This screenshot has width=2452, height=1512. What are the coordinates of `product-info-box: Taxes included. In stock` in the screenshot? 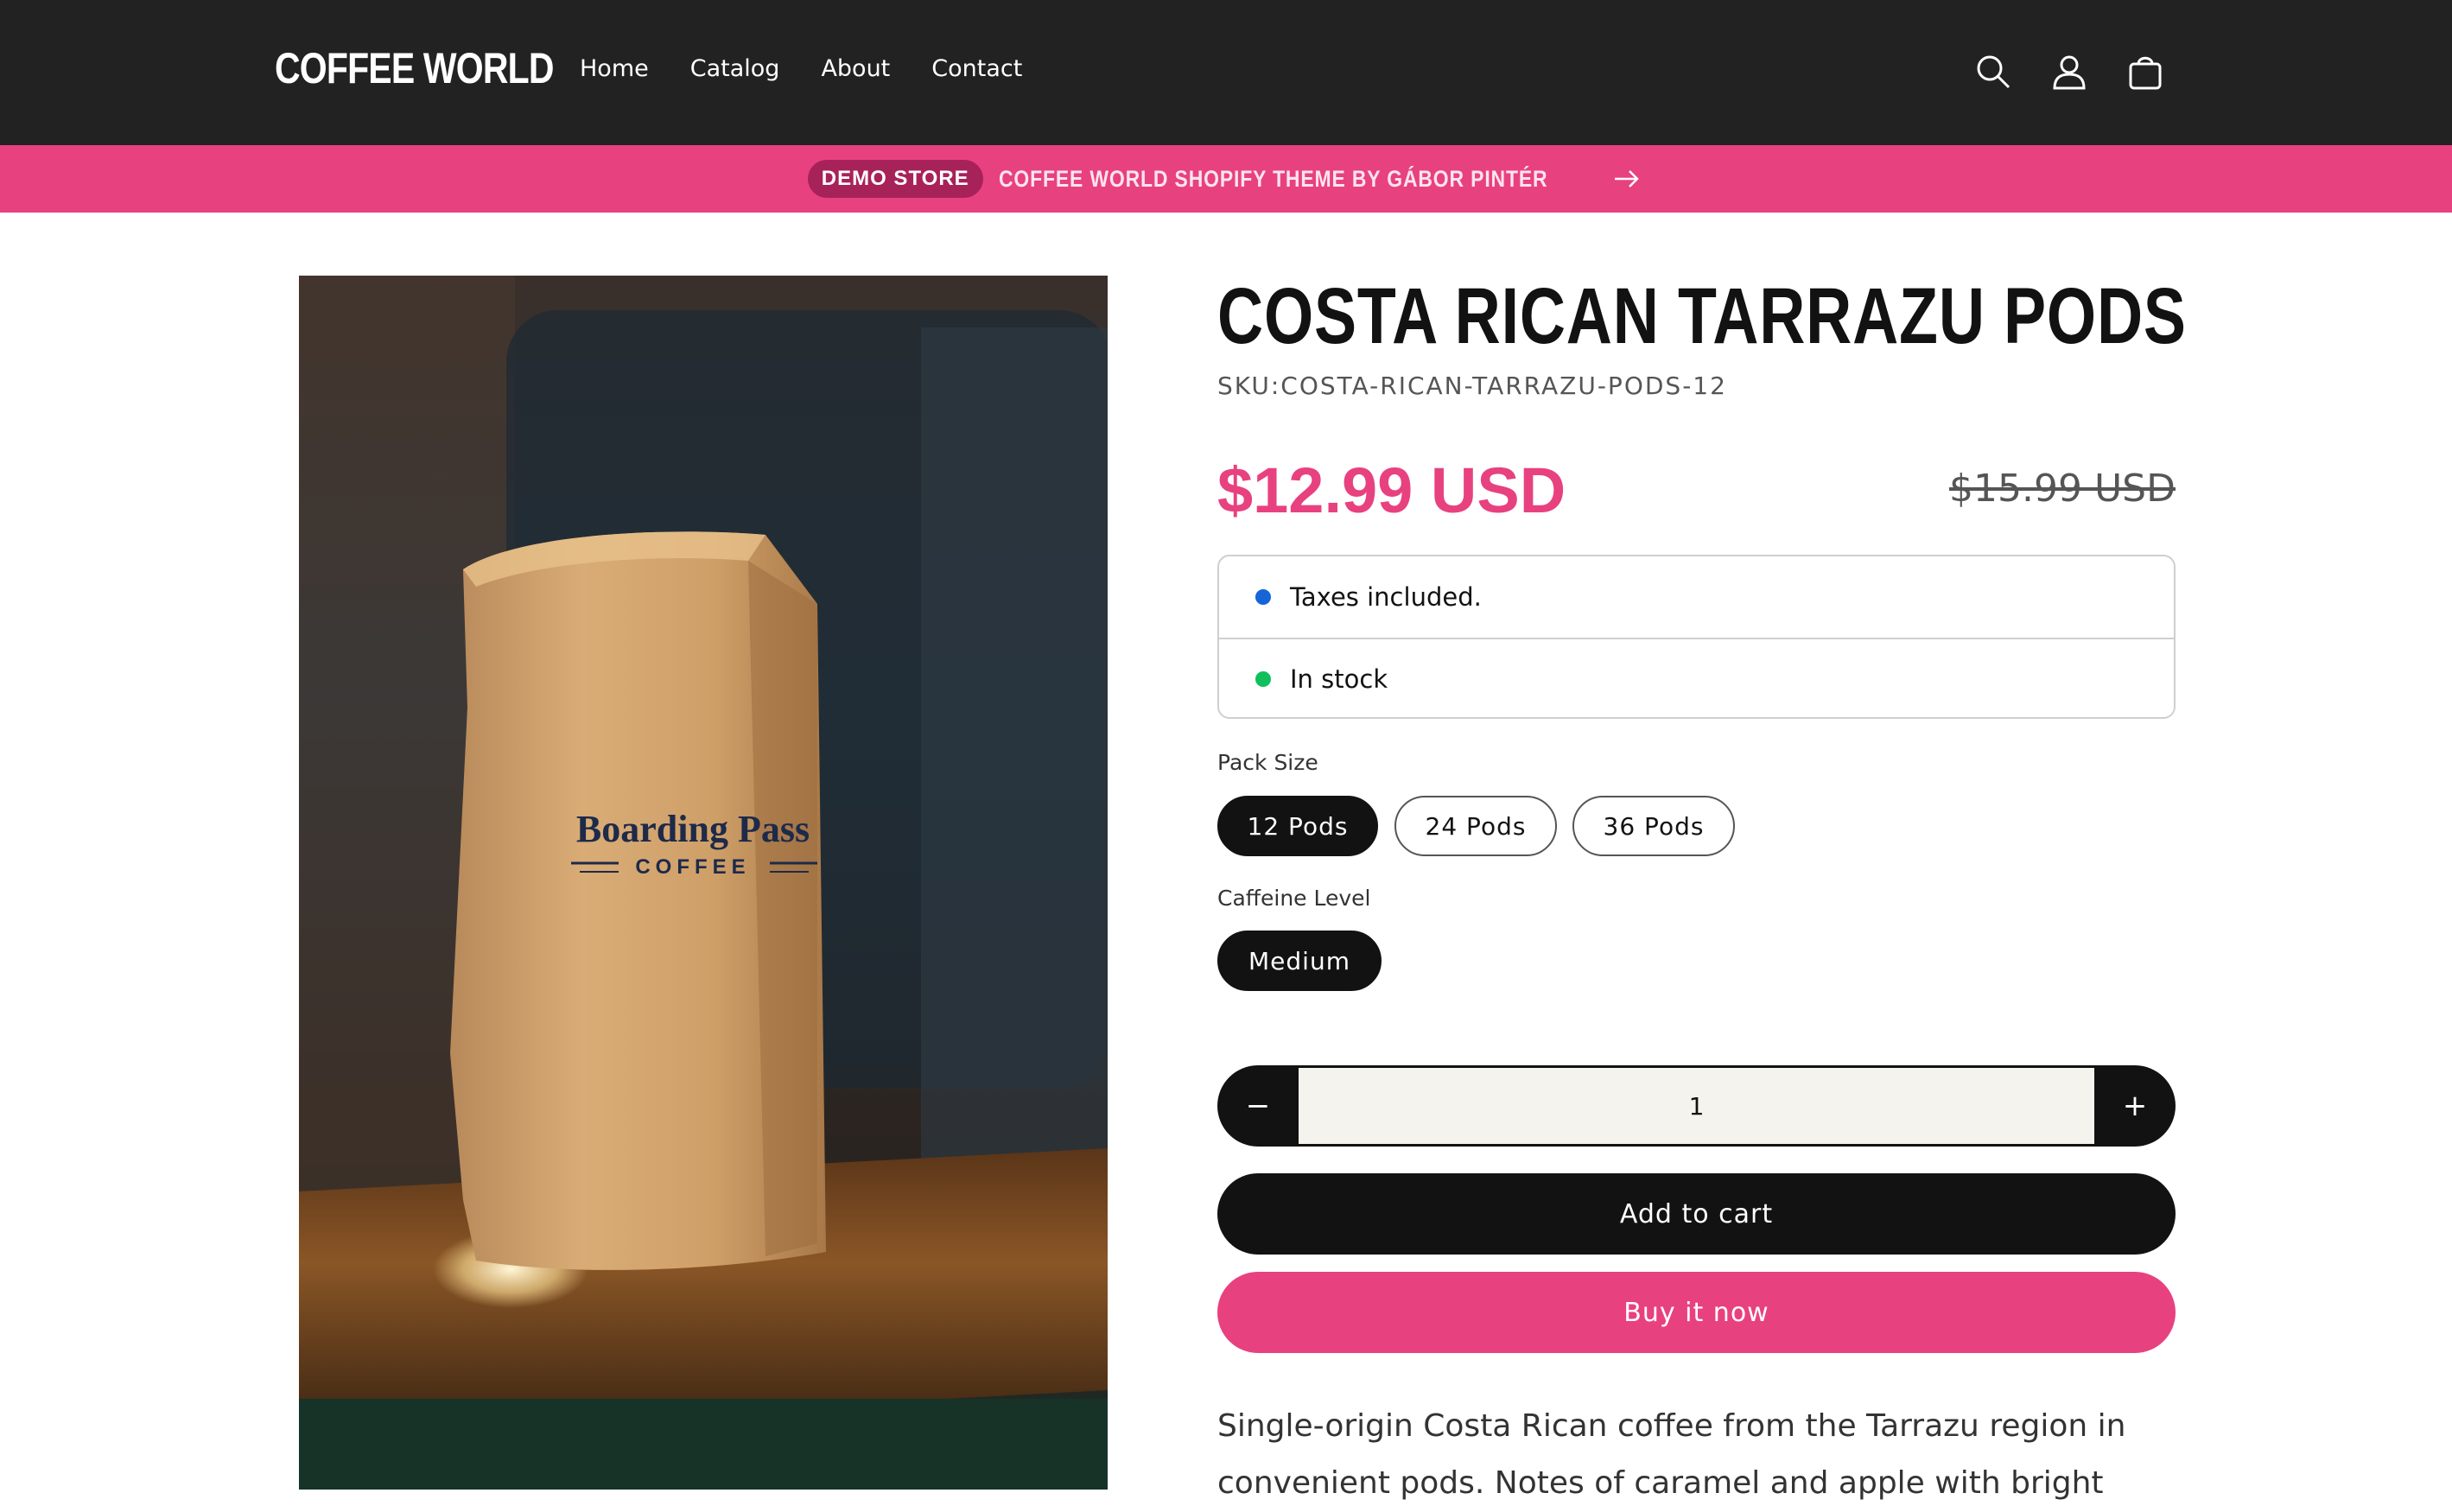 It's located at (1696, 637).